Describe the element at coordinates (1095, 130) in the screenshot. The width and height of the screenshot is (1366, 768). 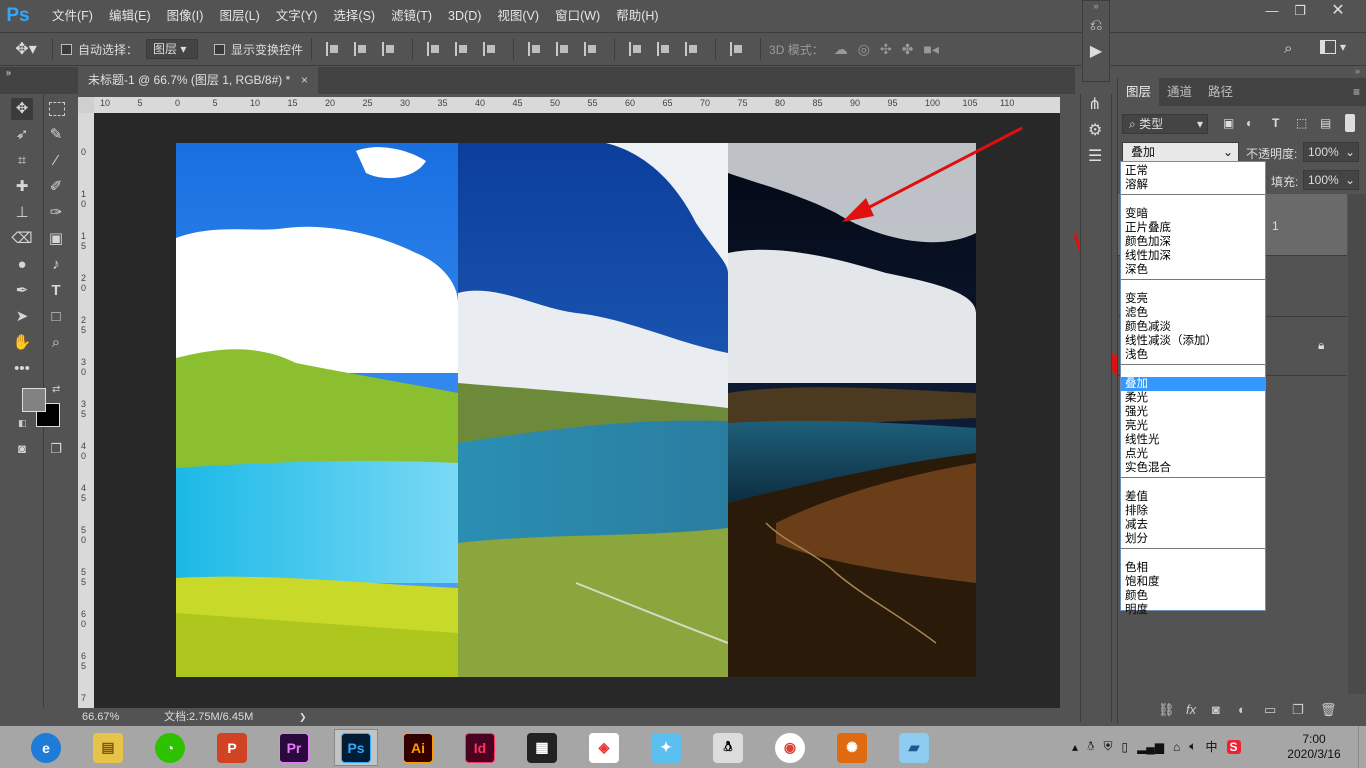
I see `properties-panel-icon: ⚙` at that location.